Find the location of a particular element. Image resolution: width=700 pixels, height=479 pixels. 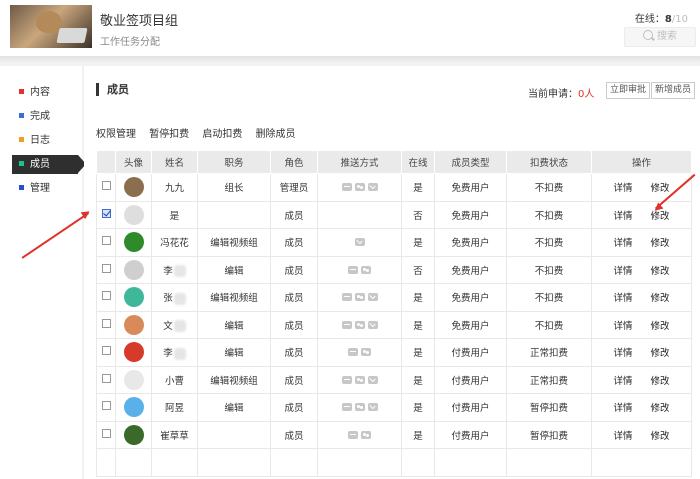

table-row: 是 成员 否 免费用户 不扣费 详情 修改 is located at coordinates (394, 214).